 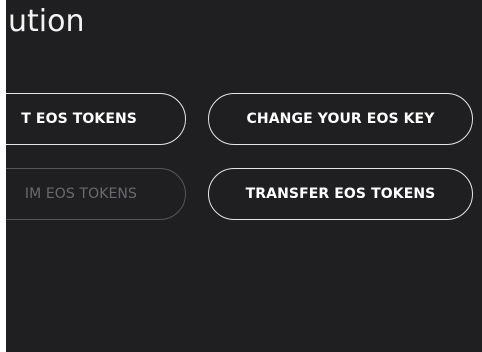 I want to click on claim-eos-tokens-button: IM EOS TOKENS, so click(x=96, y=194).